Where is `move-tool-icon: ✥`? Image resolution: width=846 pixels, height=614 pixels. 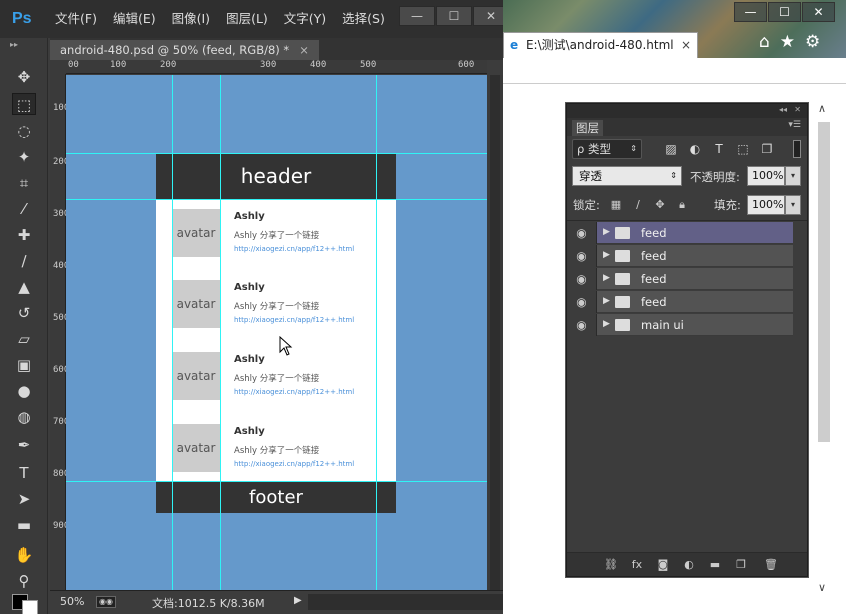 move-tool-icon: ✥ is located at coordinates (24, 77).